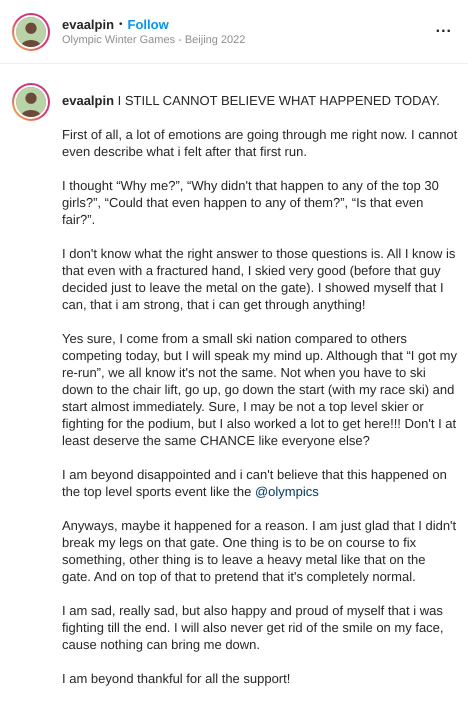 The image size is (468, 706). Describe the element at coordinates (88, 100) in the screenshot. I see `username-link: evaalpin` at that location.